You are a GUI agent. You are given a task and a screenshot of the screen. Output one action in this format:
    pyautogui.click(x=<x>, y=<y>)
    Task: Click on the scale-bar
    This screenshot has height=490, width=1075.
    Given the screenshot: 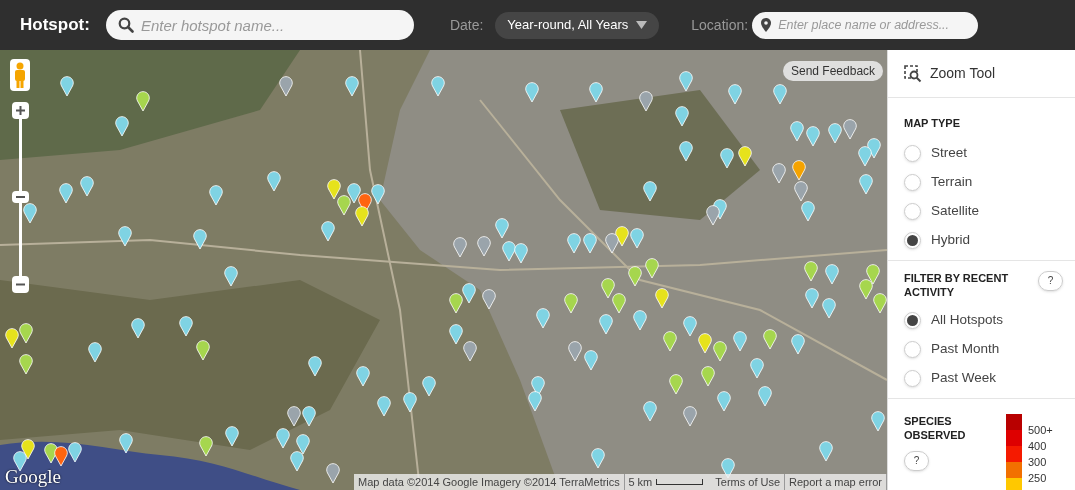 What is the action you would take?
    pyautogui.click(x=680, y=482)
    